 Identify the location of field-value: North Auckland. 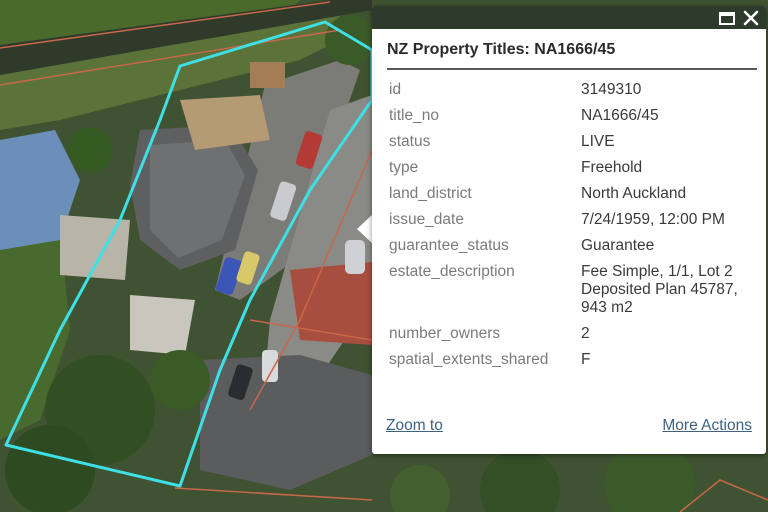
(634, 193).